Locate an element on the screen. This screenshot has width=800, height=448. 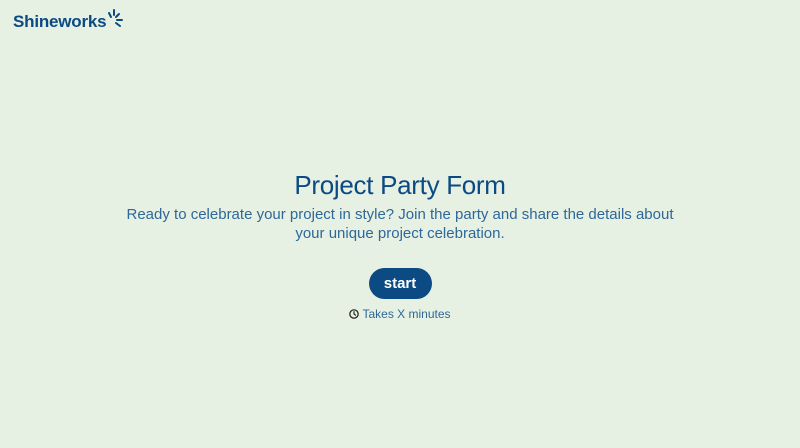
page-title: Project Party Form is located at coordinates (400, 185).